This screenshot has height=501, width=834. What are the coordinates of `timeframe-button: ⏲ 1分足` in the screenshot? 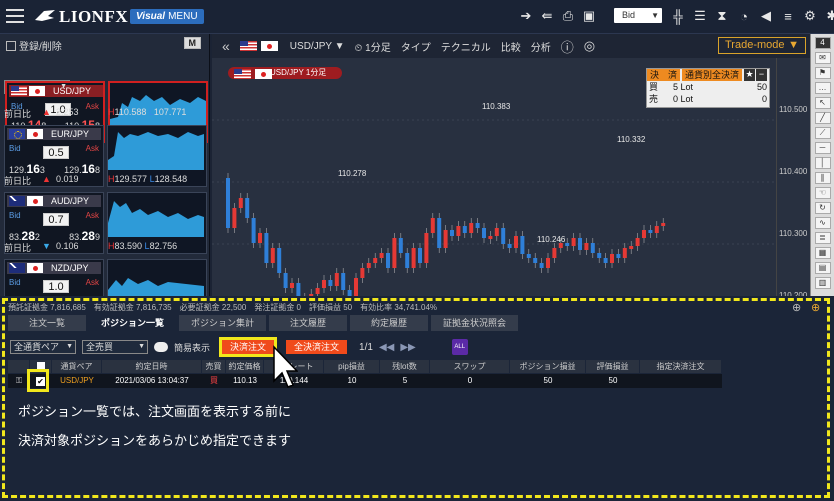 It's located at (373, 46).